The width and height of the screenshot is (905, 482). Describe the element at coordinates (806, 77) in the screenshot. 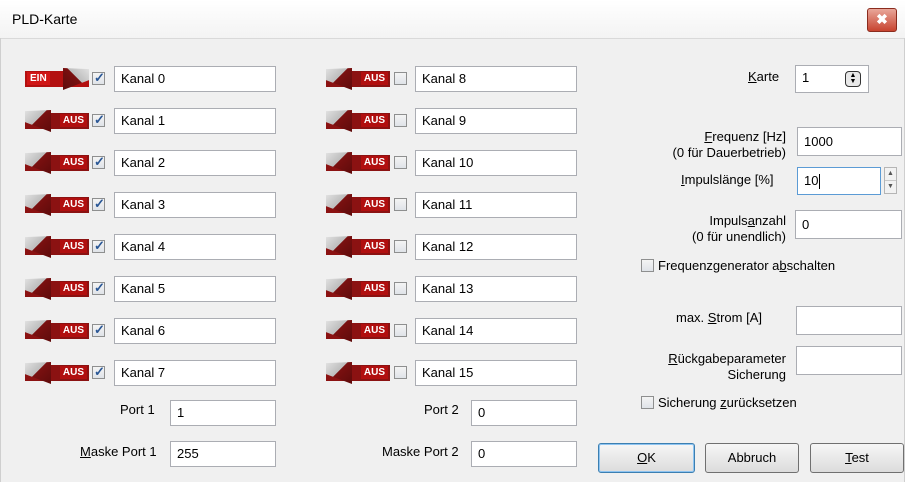

I see `karte-value: 1` at that location.